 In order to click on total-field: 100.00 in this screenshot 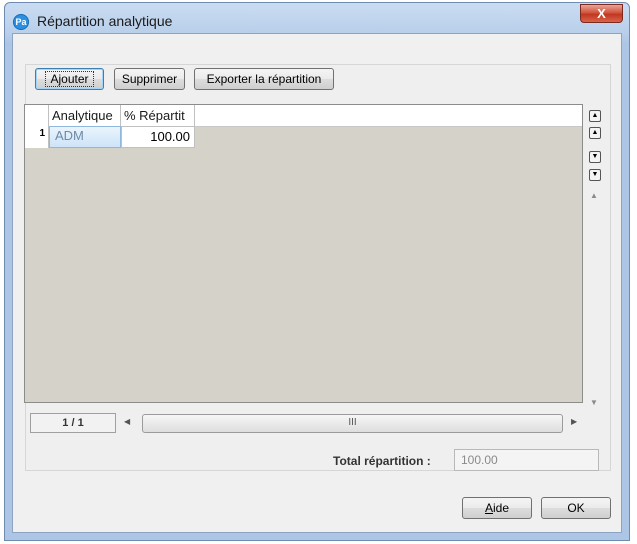, I will do `click(526, 460)`.